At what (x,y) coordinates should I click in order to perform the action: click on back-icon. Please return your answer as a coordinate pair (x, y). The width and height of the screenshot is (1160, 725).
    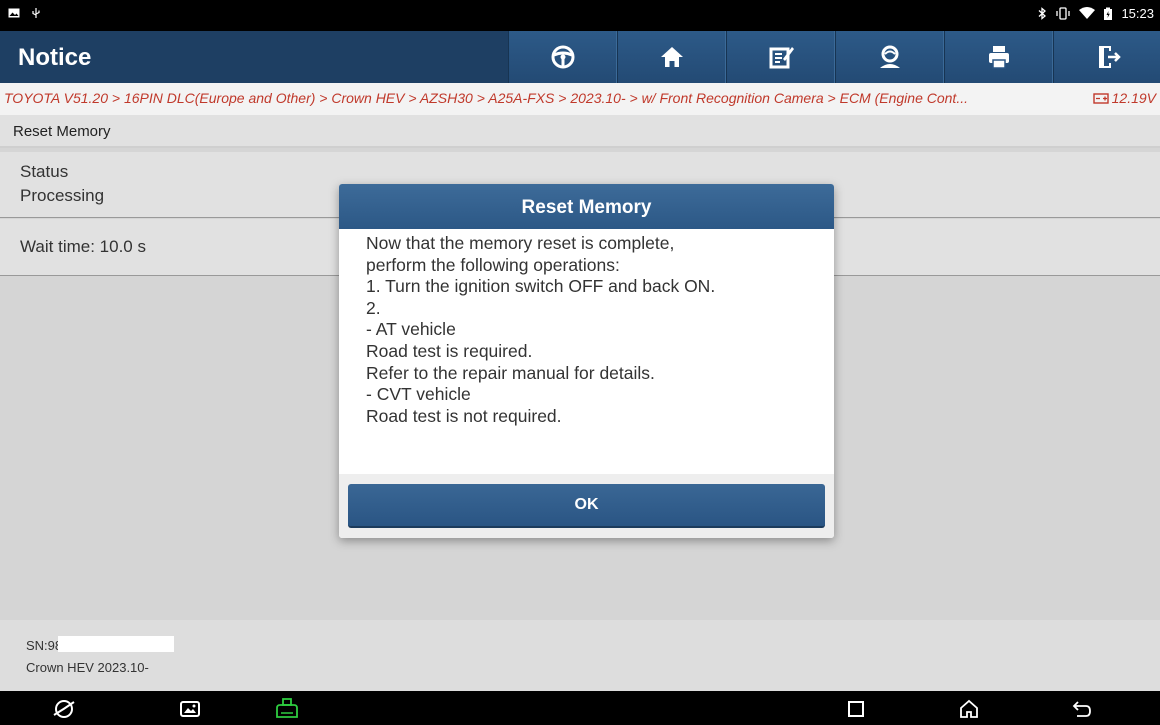
    Looking at the image, I should click on (1081, 709).